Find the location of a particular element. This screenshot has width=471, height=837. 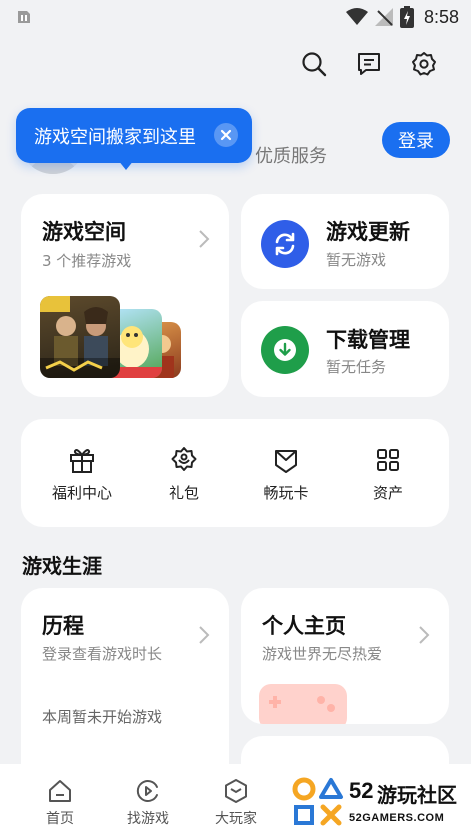

shortcut-welfare-center: 福利中心 is located at coordinates (82, 476).